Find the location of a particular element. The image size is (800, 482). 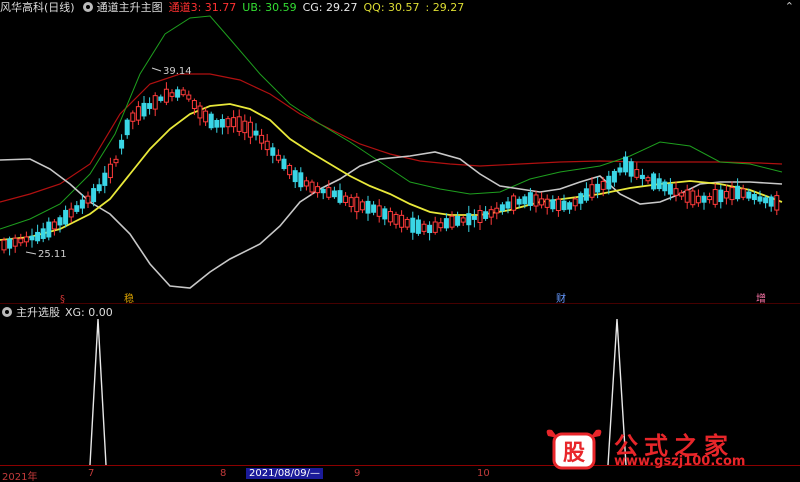

watermark-logo: 股 公式之家 www.gszj100.com is located at coordinates (662, 448).